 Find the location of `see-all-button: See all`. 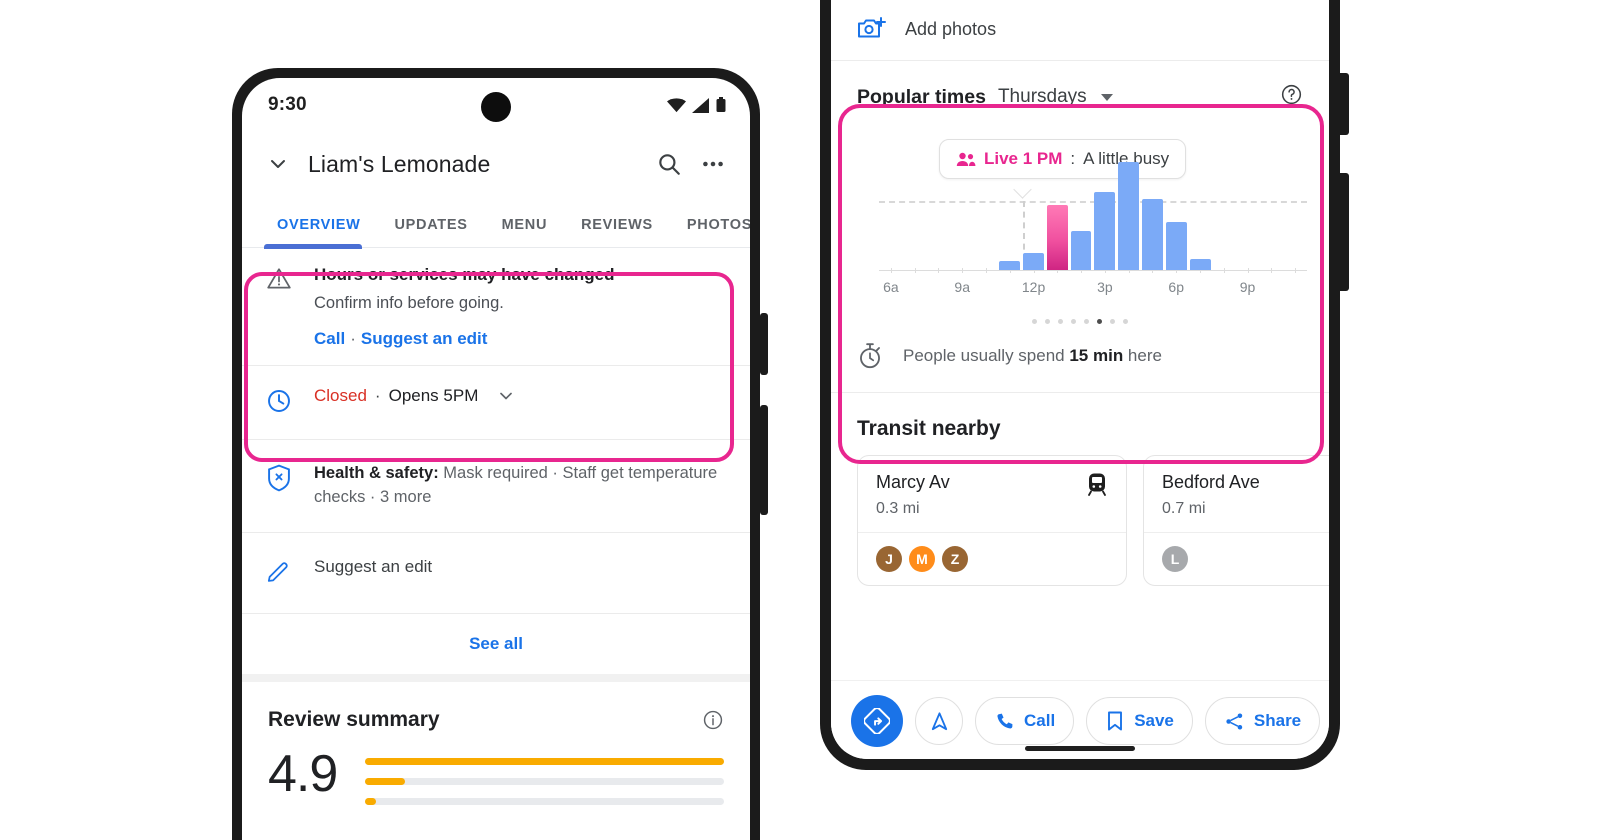

see-all-button: See all is located at coordinates (496, 644).